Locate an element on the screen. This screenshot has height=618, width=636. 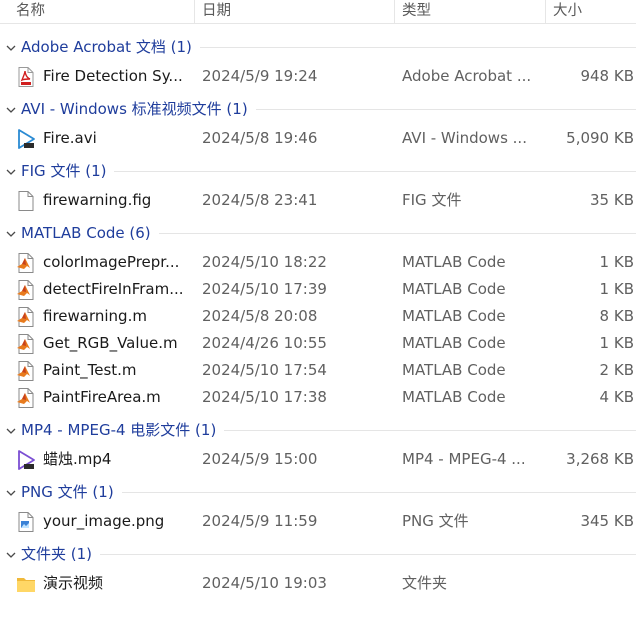
file-row: 演示视频 2024/5/10 19:03 文件夹 is located at coordinates (318, 583).